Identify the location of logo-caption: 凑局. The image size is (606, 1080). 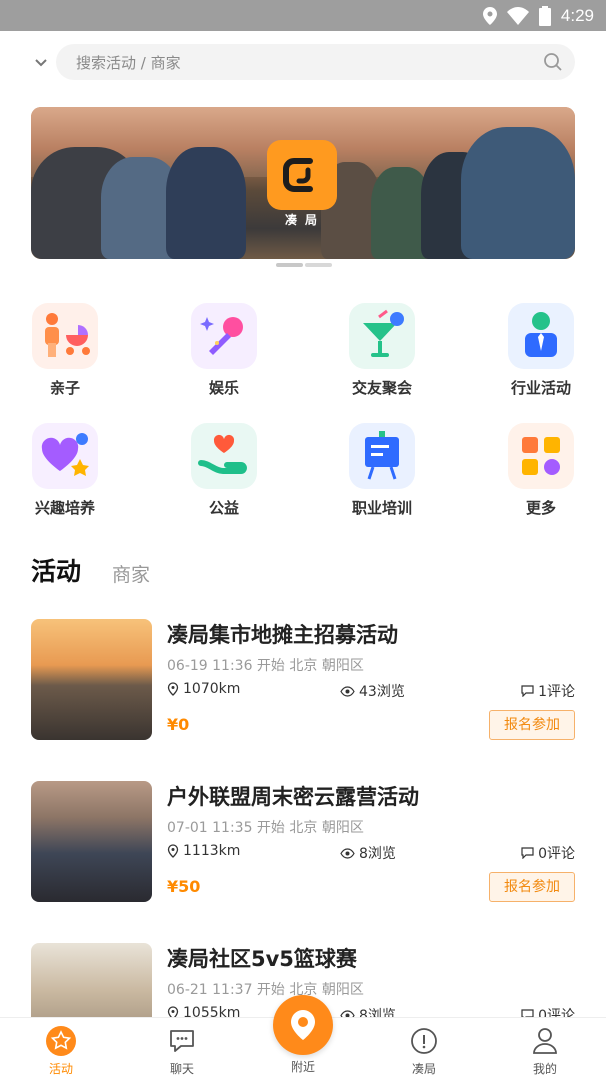
(305, 220).